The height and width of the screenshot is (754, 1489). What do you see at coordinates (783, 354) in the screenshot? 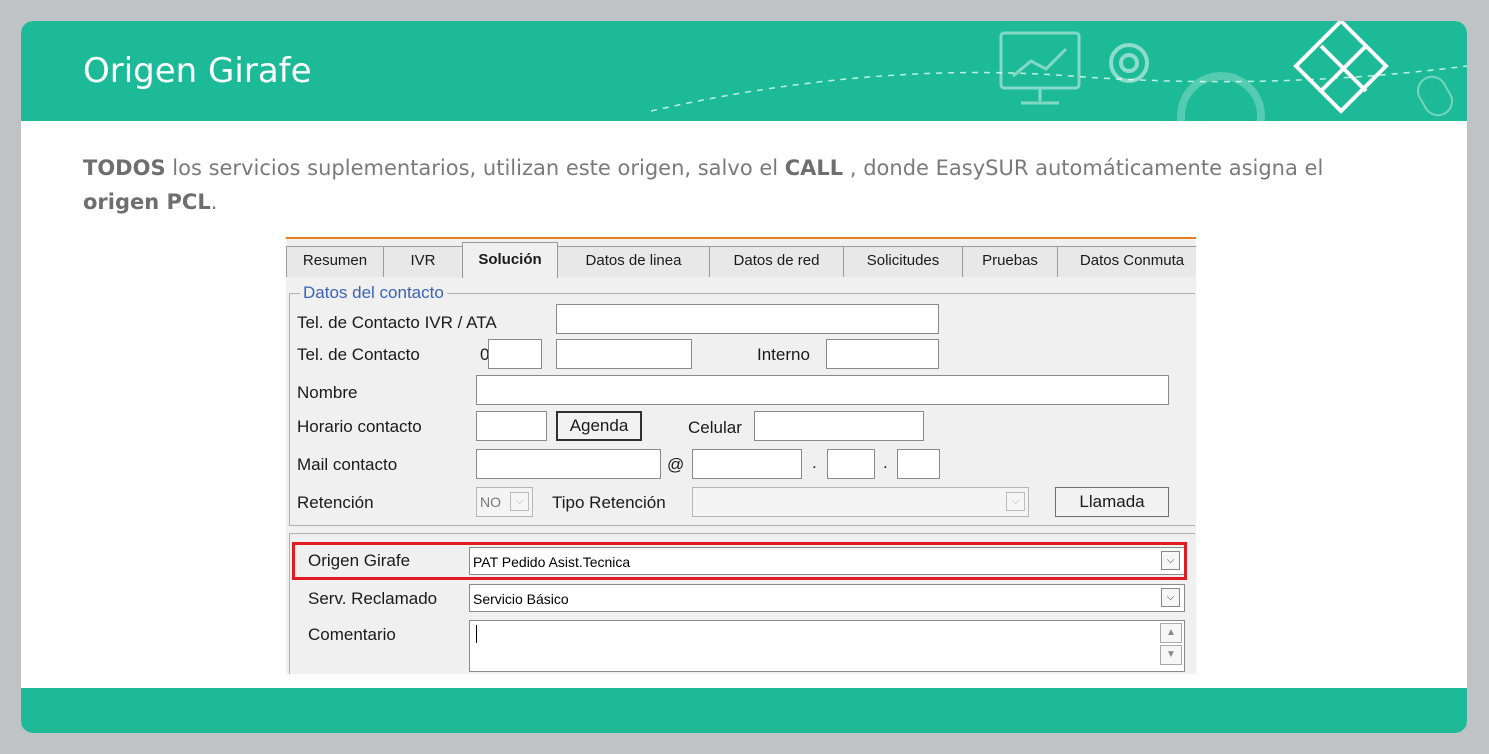
I see `interno-label: Interno` at bounding box center [783, 354].